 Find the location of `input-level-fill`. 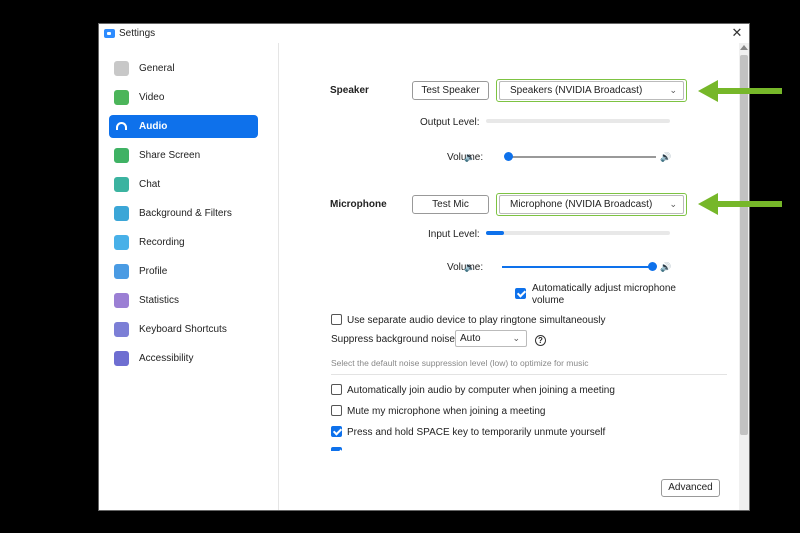

input-level-fill is located at coordinates (495, 233).